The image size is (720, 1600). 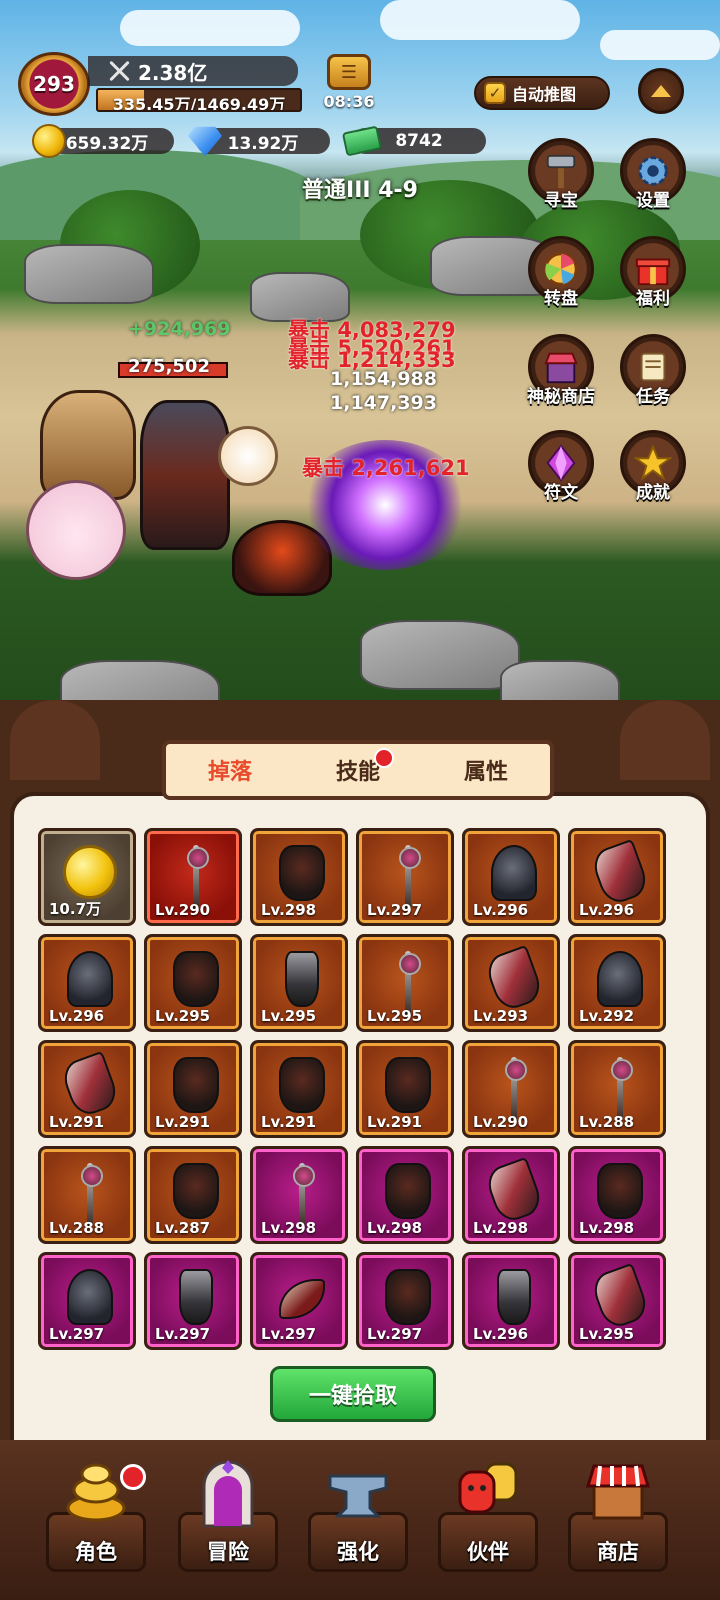 I want to click on tab-skills: 技能, so click(x=365, y=767).